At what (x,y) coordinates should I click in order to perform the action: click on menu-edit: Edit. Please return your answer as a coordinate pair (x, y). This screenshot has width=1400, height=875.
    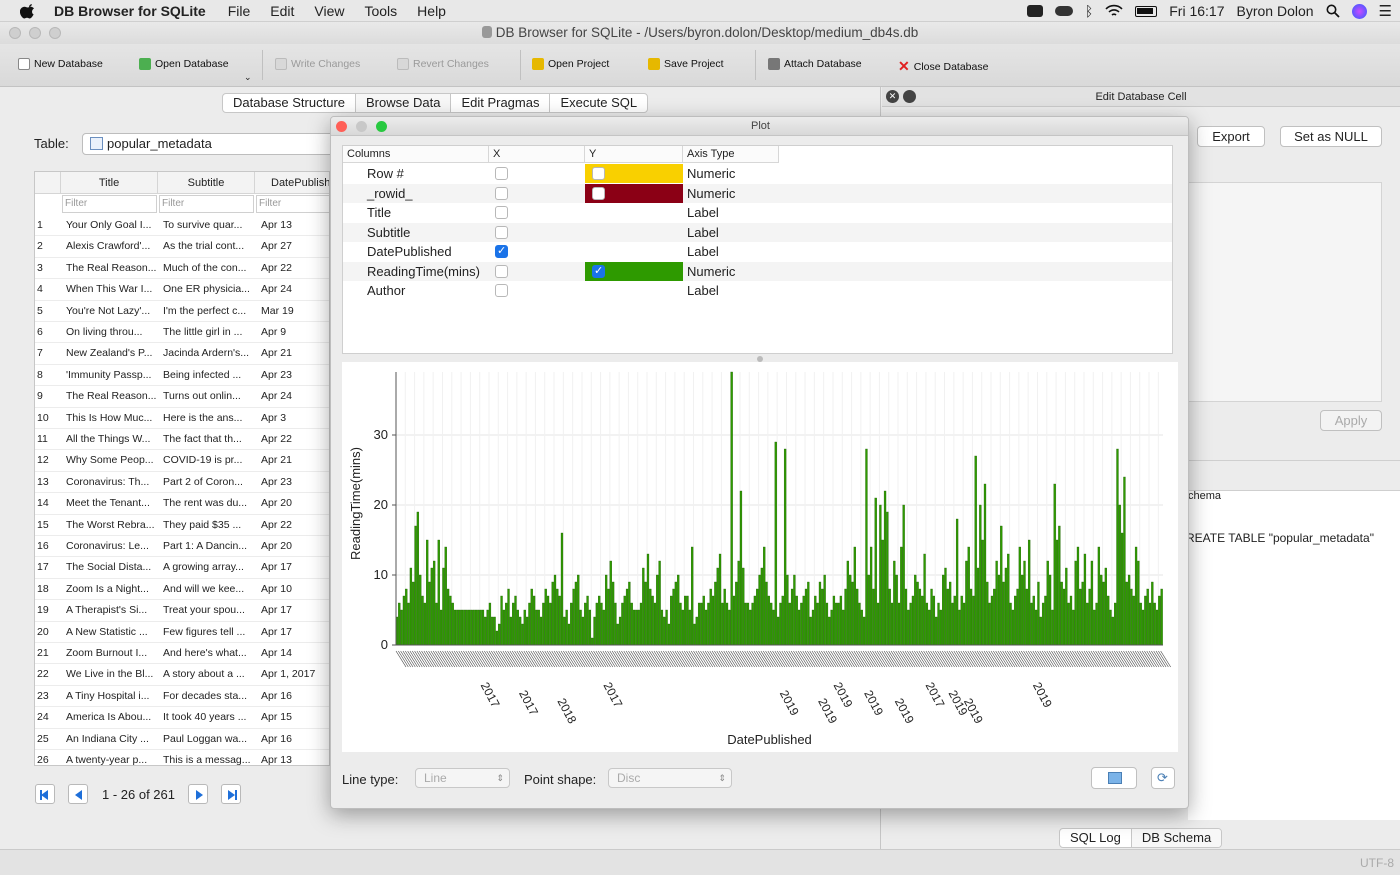
    Looking at the image, I should click on (282, 11).